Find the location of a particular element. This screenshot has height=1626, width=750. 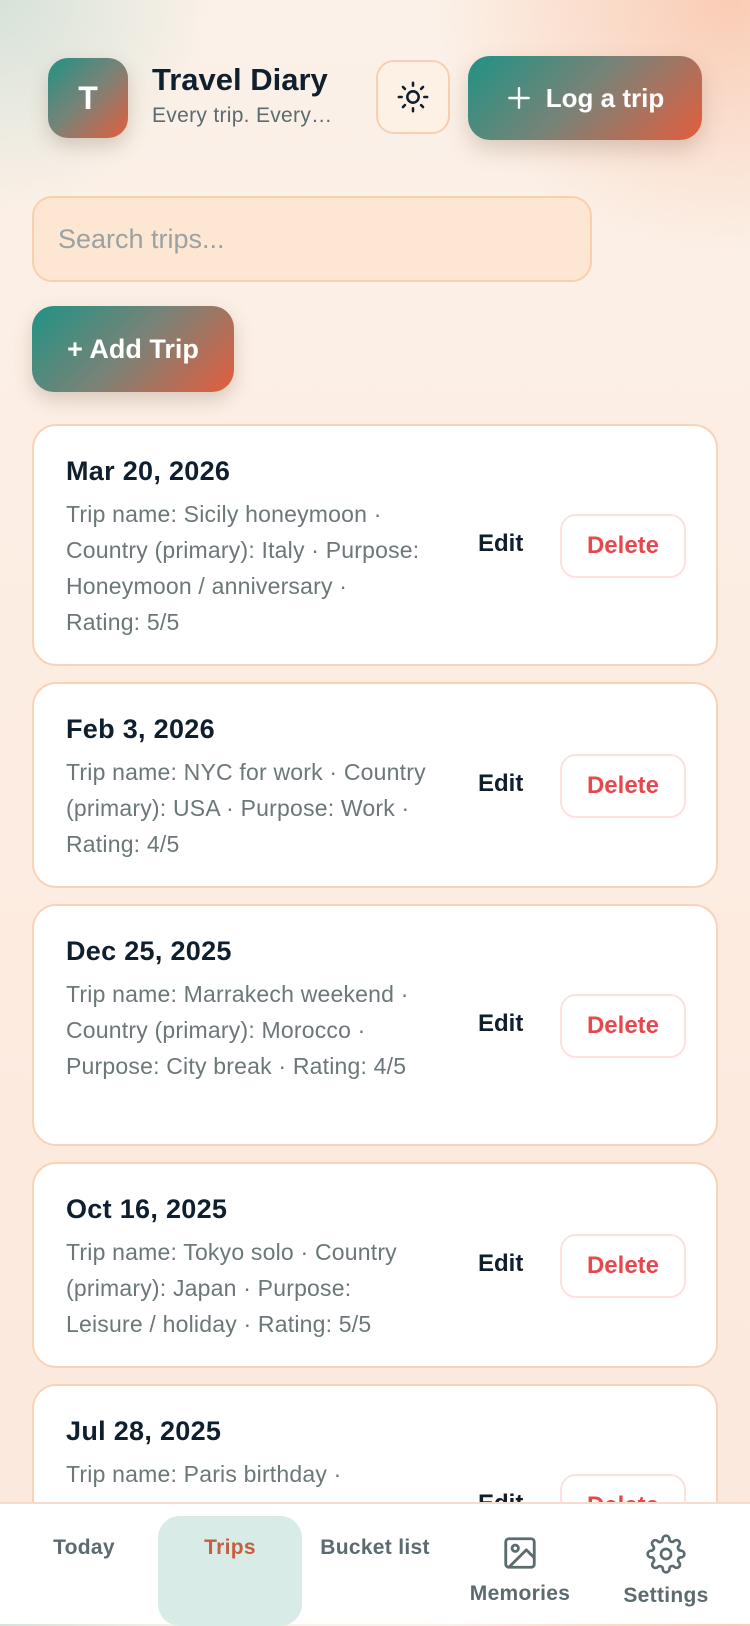

plus-icon is located at coordinates (518, 98).